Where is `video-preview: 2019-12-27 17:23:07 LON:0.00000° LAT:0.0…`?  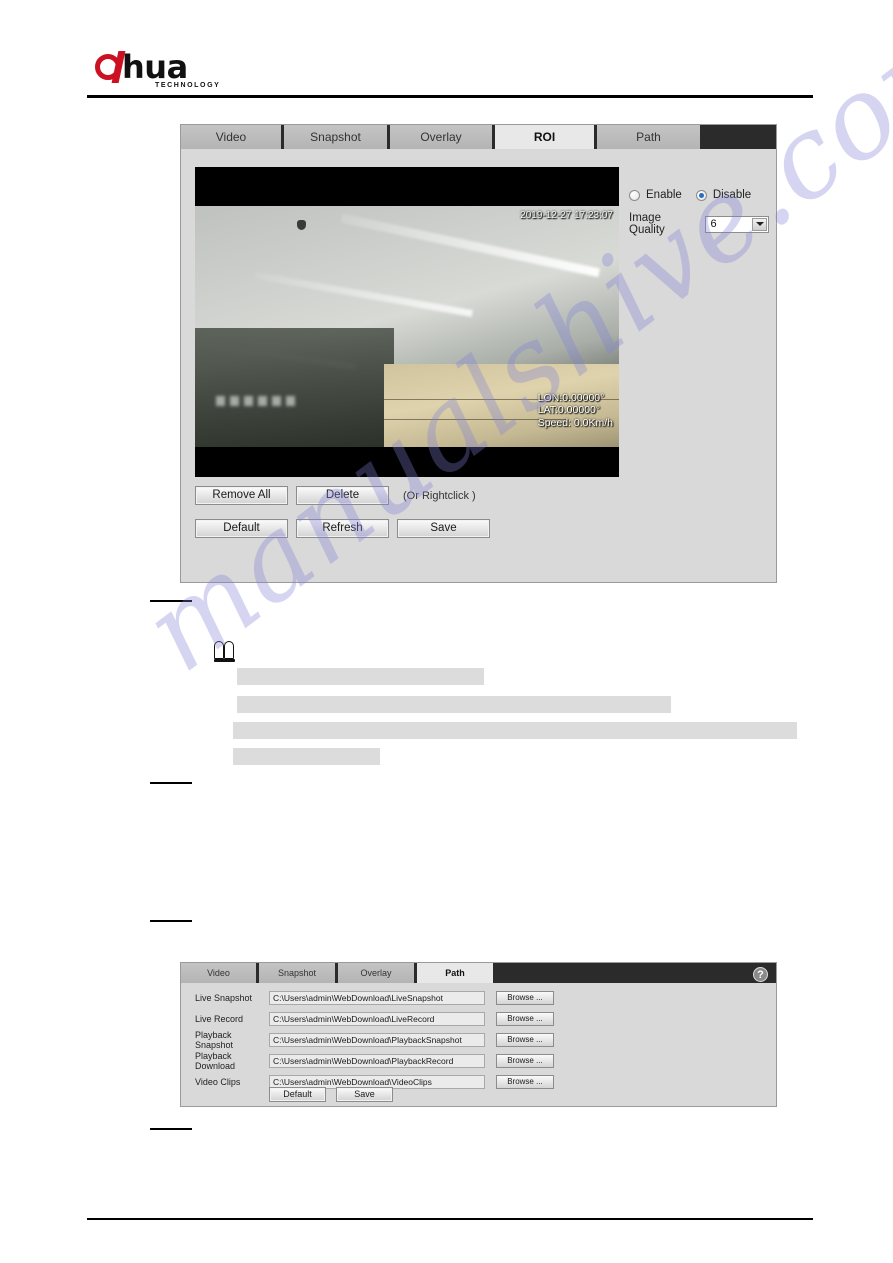
video-preview: 2019-12-27 17:23:07 LON:0.00000° LAT:0.0… is located at coordinates (407, 322).